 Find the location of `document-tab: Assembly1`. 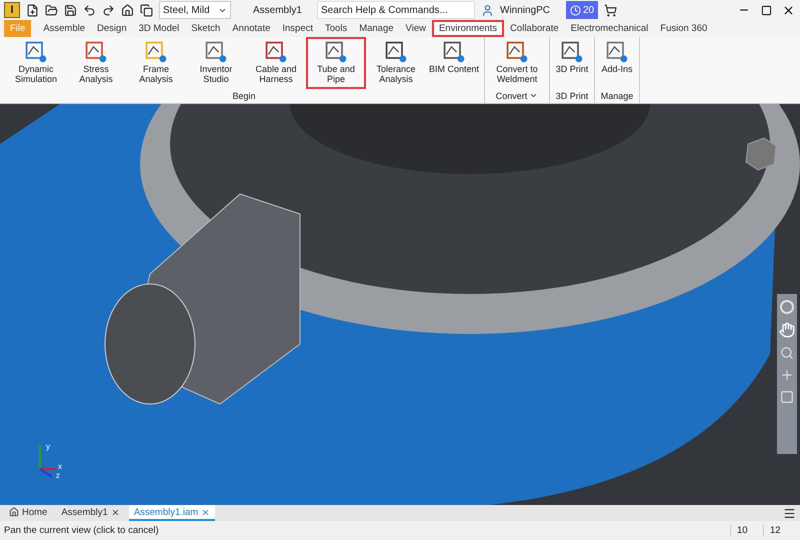

document-tab: Assembly1 is located at coordinates (90, 513).